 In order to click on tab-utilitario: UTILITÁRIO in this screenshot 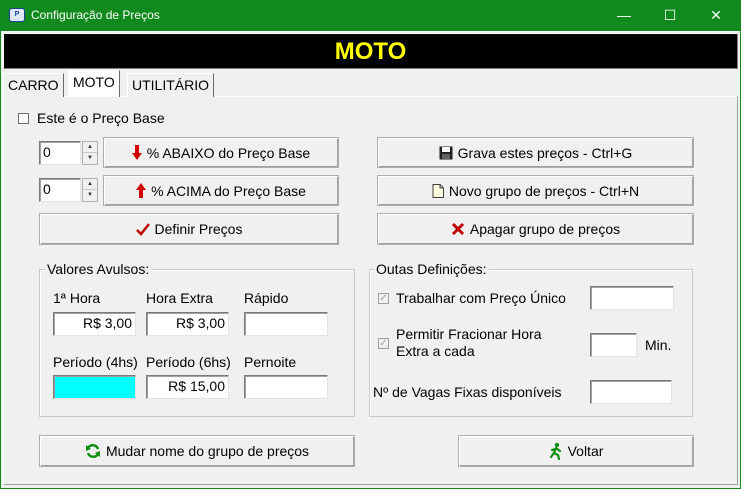, I will do `click(171, 85)`.